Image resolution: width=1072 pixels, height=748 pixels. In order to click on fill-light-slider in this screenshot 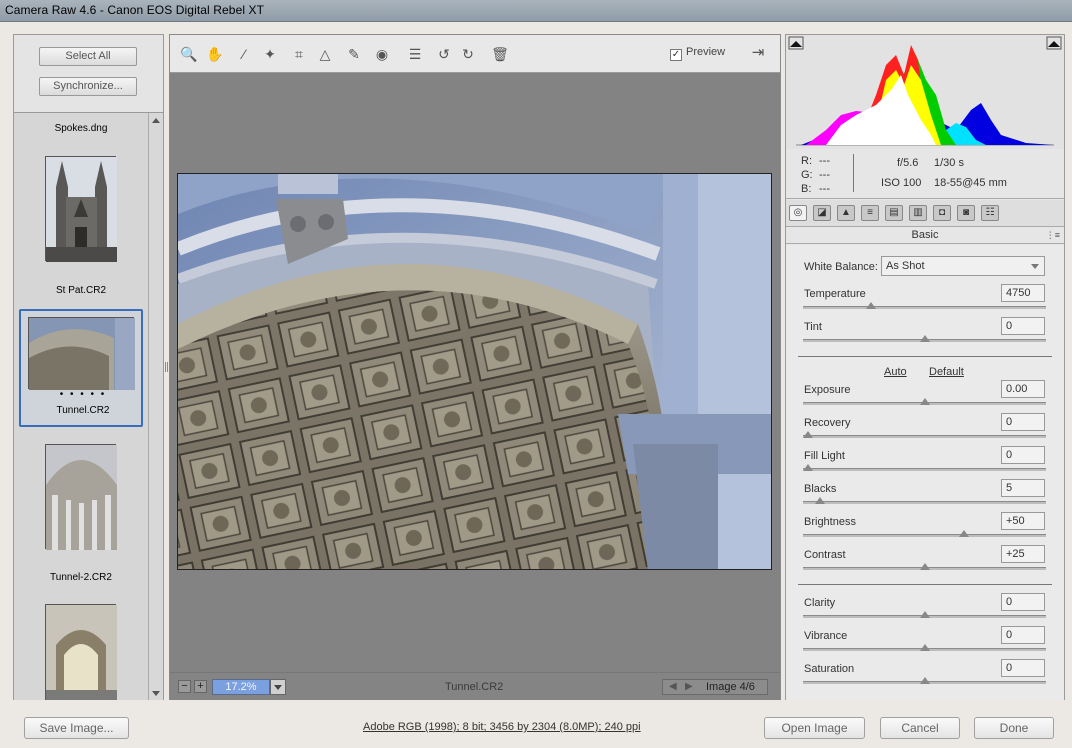, I will do `click(924, 467)`.